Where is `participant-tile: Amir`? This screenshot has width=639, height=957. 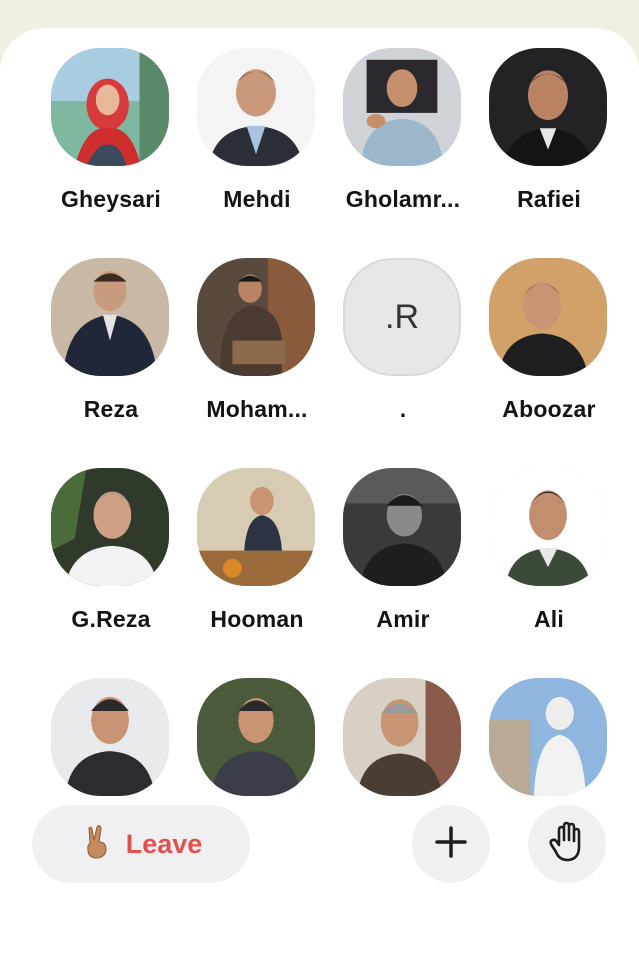 participant-tile: Amir is located at coordinates (394, 573).